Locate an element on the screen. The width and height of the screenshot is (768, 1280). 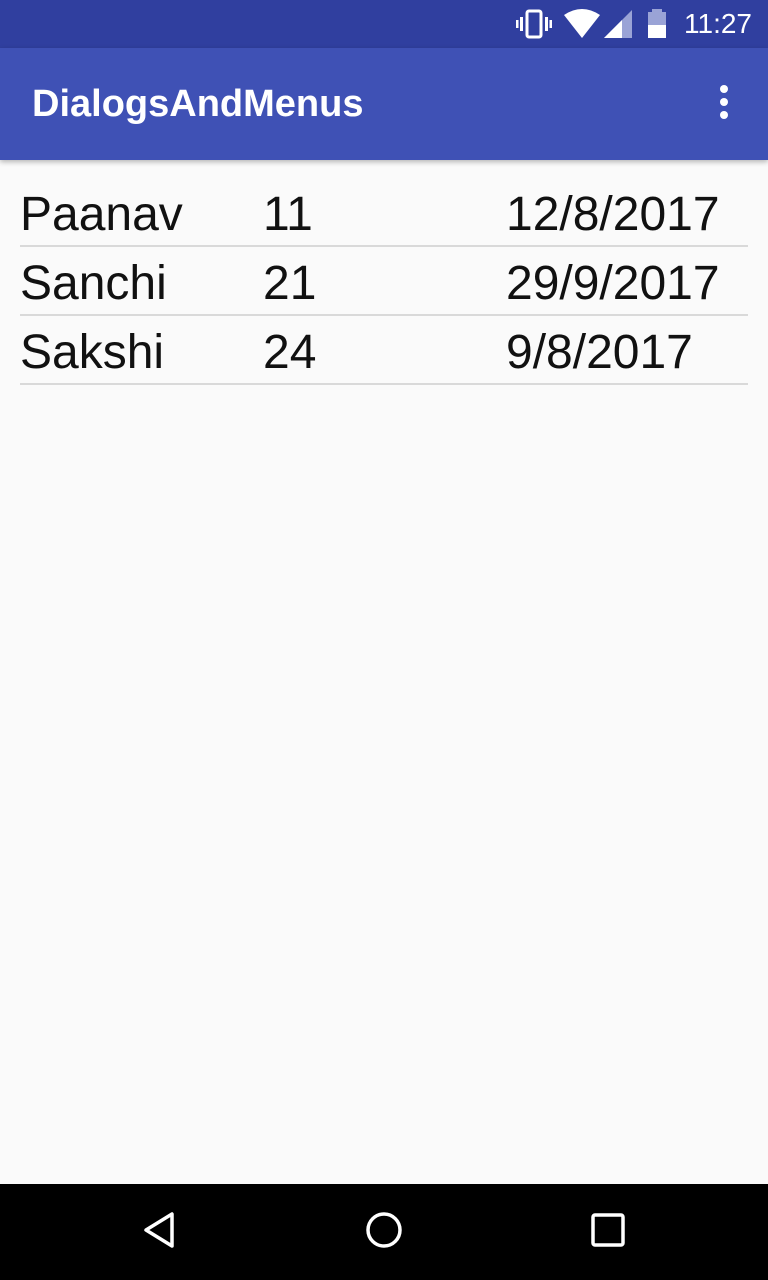
overflow-menu-button is located at coordinates (724, 104).